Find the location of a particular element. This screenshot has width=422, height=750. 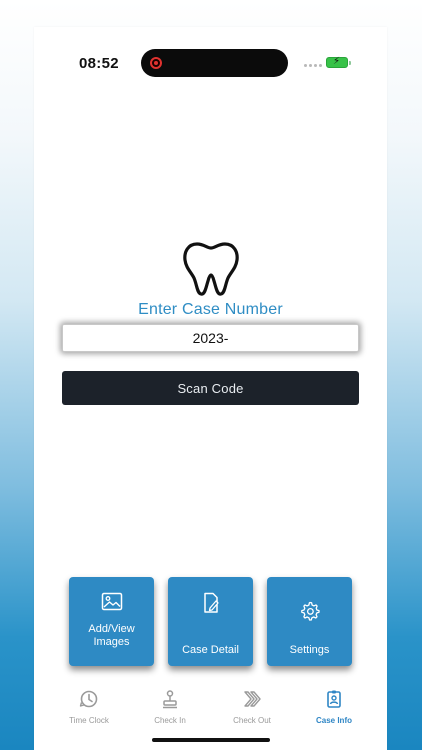

tab-case-info: Case Info is located at coordinates (334, 706).